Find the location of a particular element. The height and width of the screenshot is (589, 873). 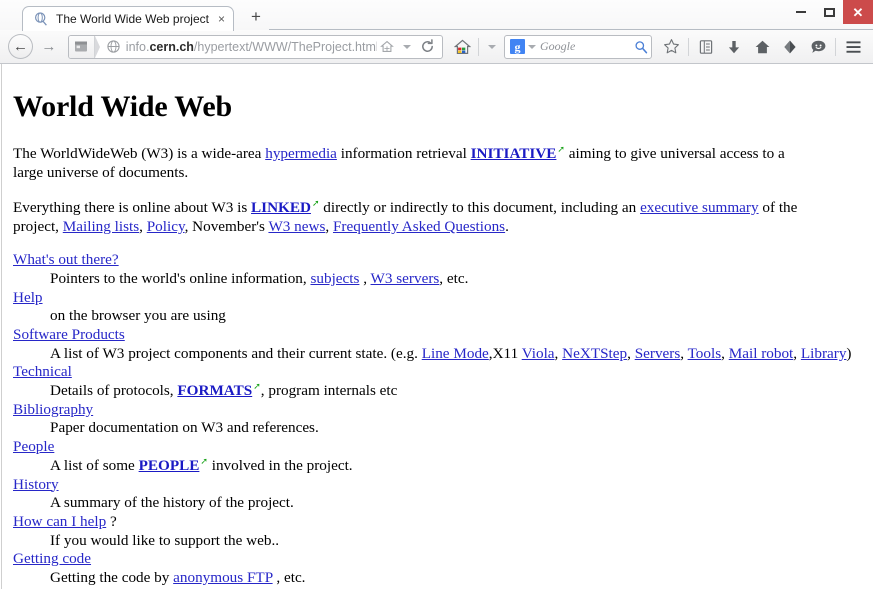

menu-button is located at coordinates (853, 47).